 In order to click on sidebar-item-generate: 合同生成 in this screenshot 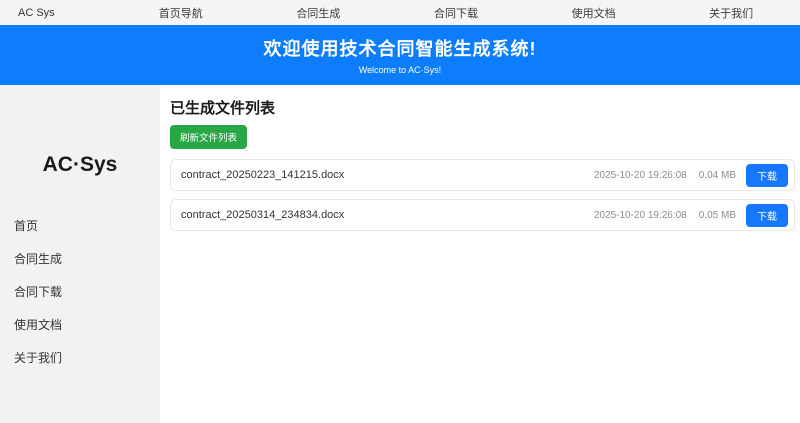, I will do `click(80, 258)`.